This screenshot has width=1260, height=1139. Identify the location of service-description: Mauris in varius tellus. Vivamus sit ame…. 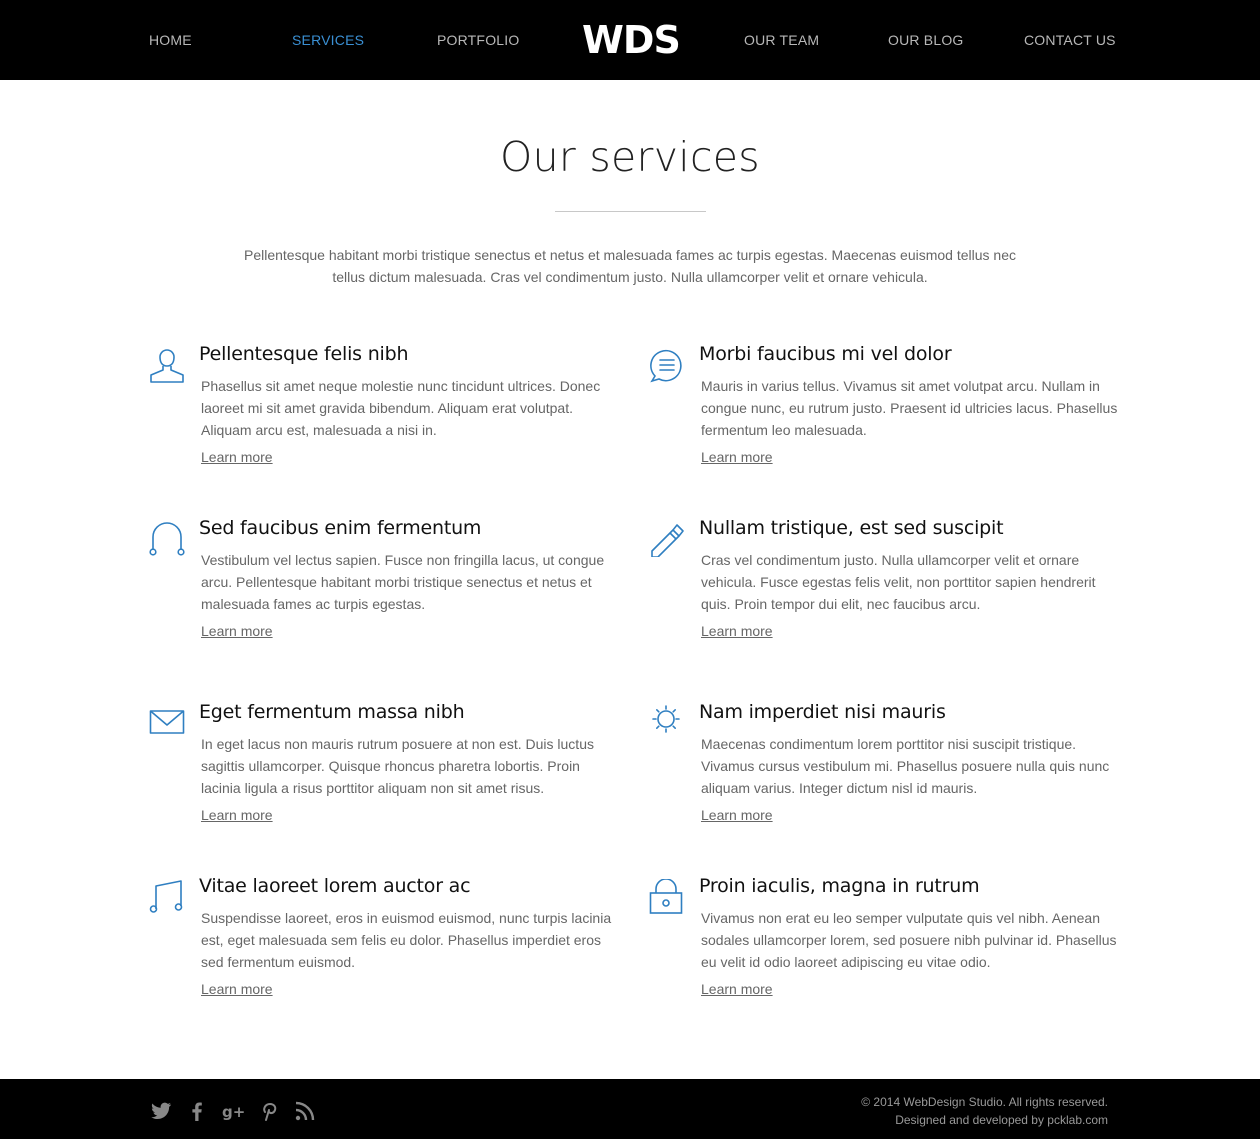
(909, 408).